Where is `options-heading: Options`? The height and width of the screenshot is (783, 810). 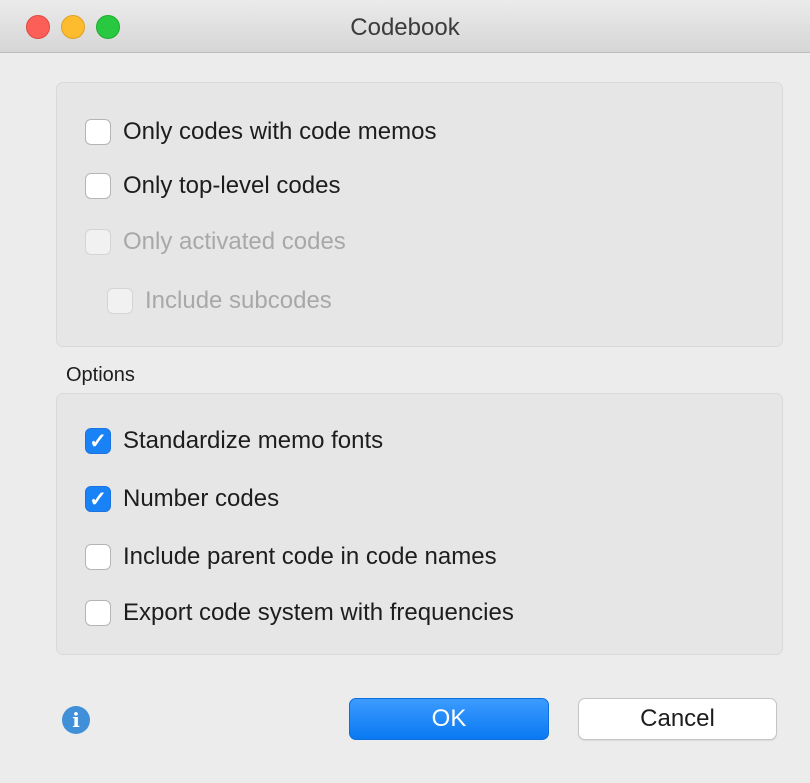
options-heading: Options is located at coordinates (100, 375).